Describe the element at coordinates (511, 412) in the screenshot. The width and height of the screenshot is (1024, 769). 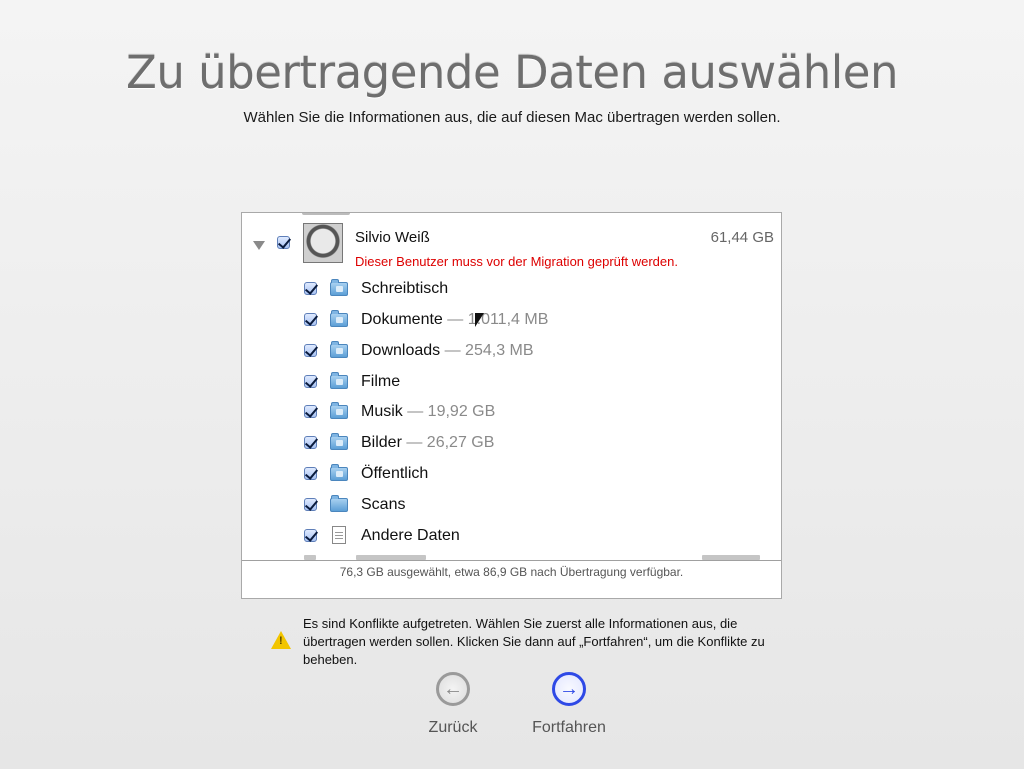
I see `item-row-musik: Musik — 19,92 GB` at that location.